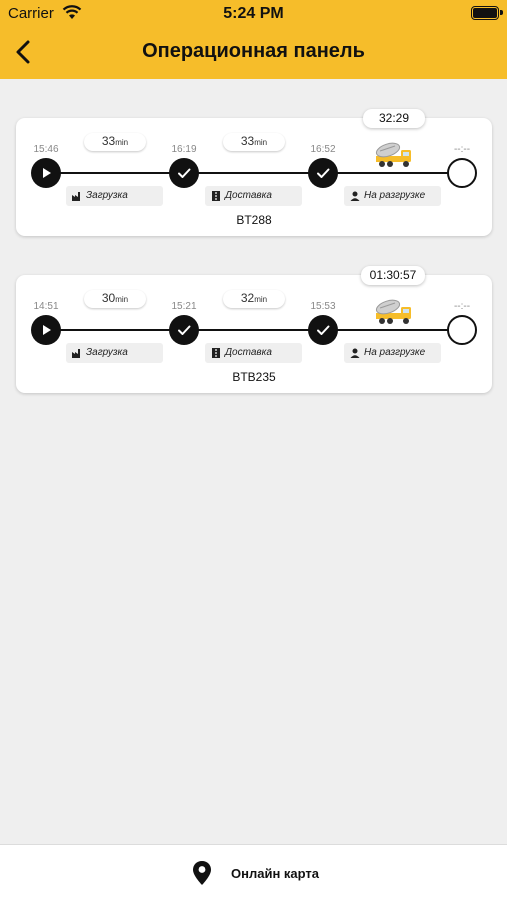 Image resolution: width=507 pixels, height=900 pixels. I want to click on app-header: Carrier 5:24 PM Операционная панель, so click(253, 39).